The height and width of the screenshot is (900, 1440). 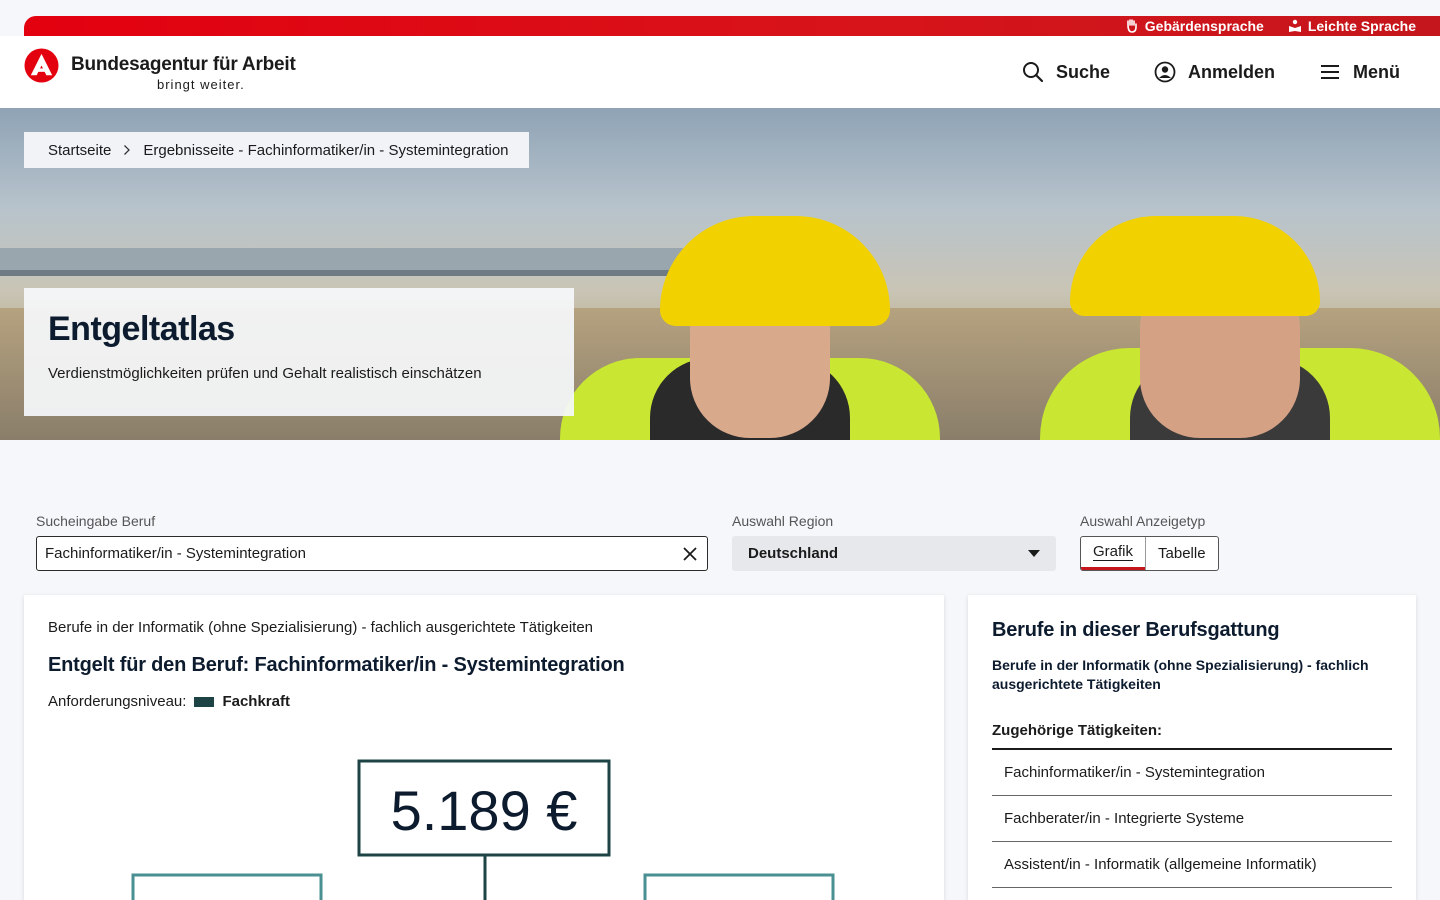 I want to click on related-activities-heading: Zugehörige Tätigkeiten:, so click(x=1192, y=736).